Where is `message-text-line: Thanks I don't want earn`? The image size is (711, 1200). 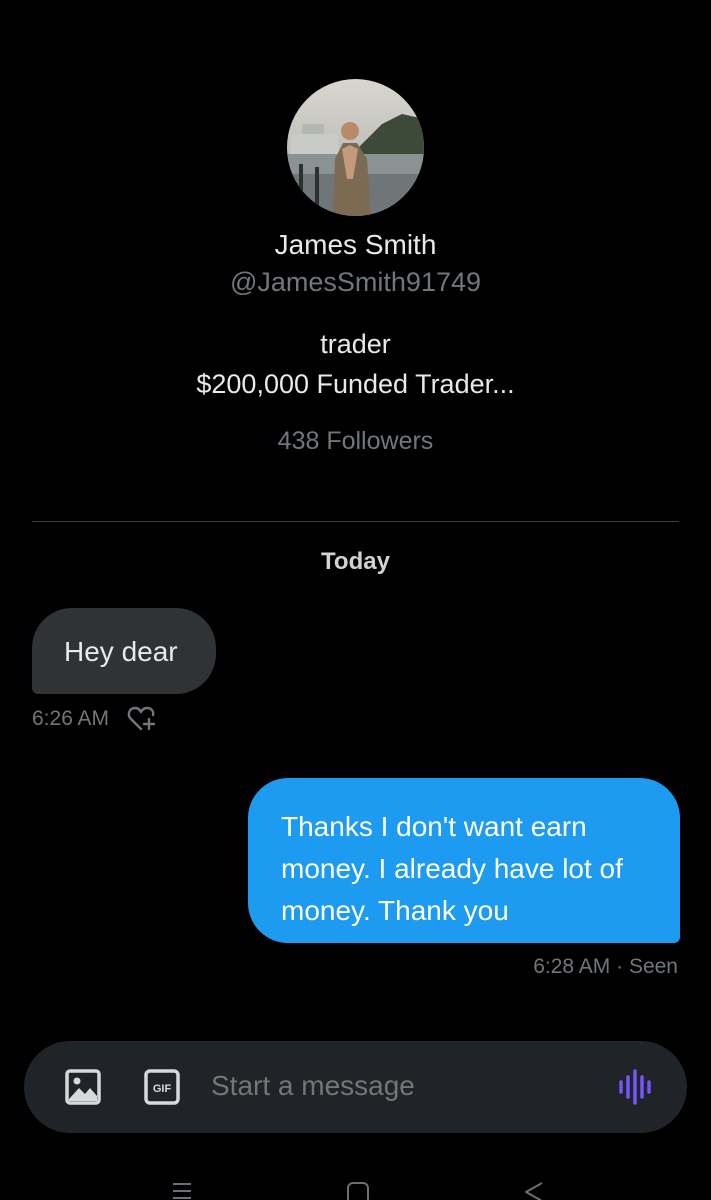
message-text-line: Thanks I don't want earn is located at coordinates (434, 826).